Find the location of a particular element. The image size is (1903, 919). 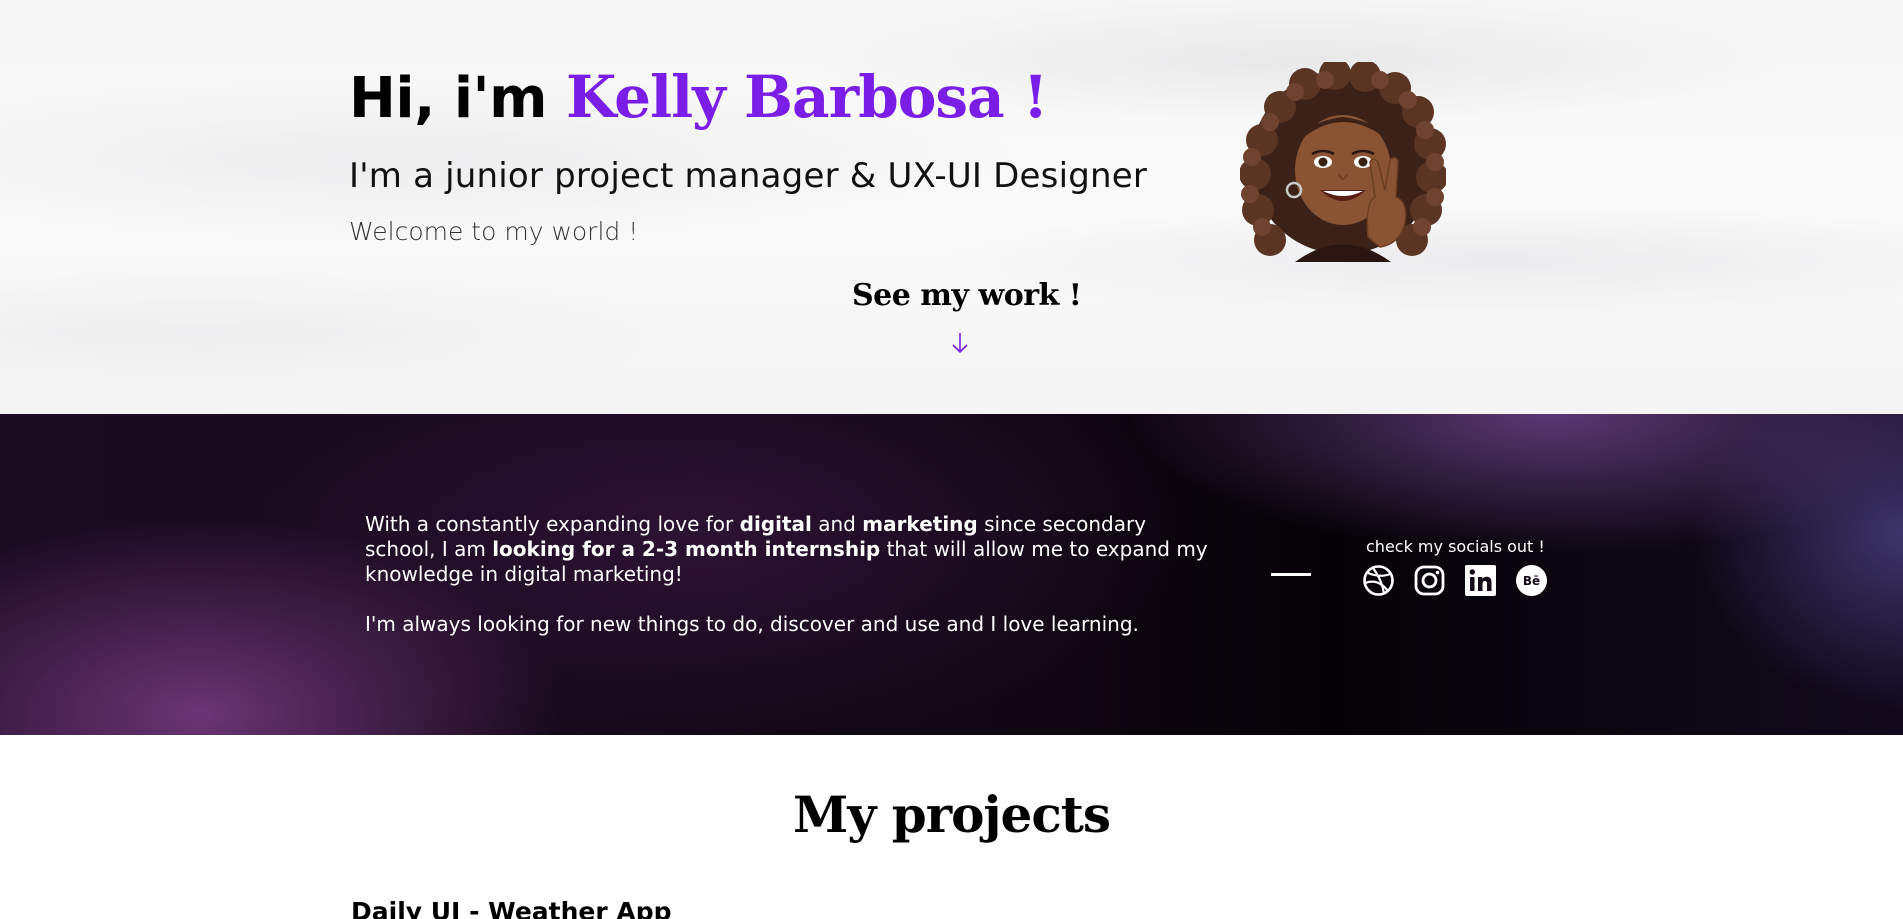

project-title-daily-ui: Daily UI - Weather App is located at coordinates (511, 908).